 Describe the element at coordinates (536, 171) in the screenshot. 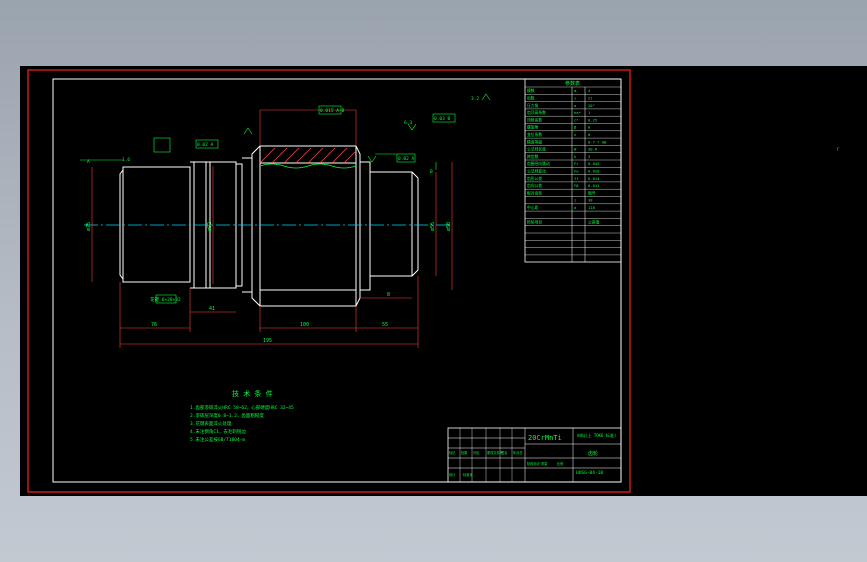

I see `param-name: 公法线变动` at that location.